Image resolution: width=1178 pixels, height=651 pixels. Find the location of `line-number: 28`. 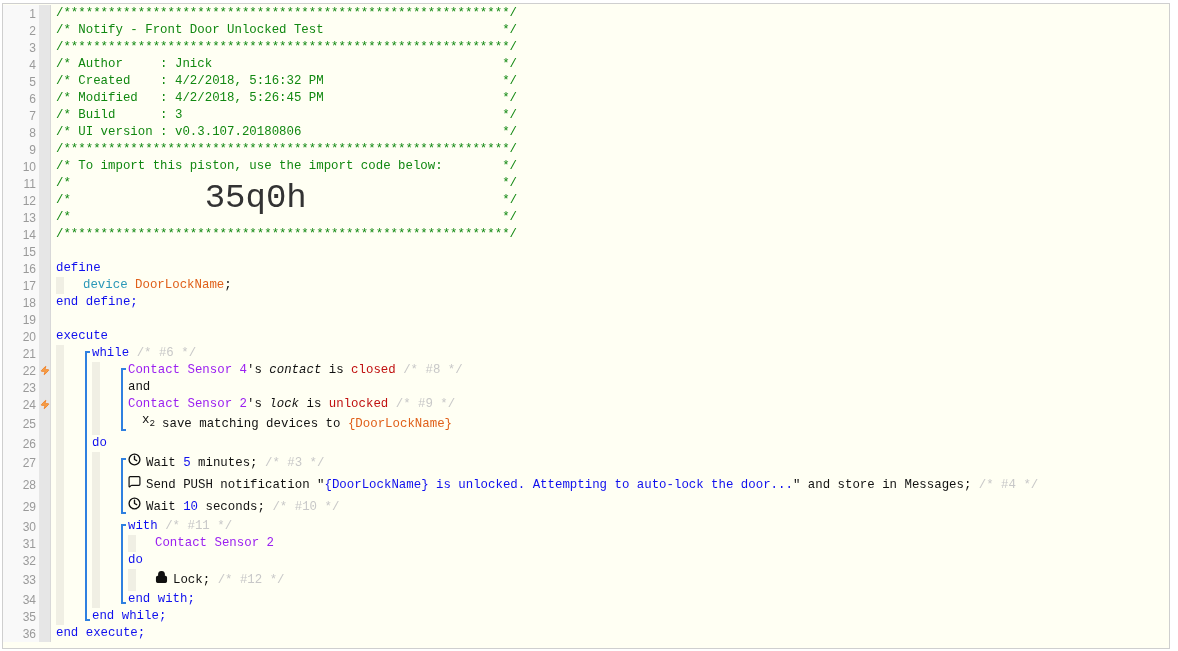

line-number: 28 is located at coordinates (21, 485).